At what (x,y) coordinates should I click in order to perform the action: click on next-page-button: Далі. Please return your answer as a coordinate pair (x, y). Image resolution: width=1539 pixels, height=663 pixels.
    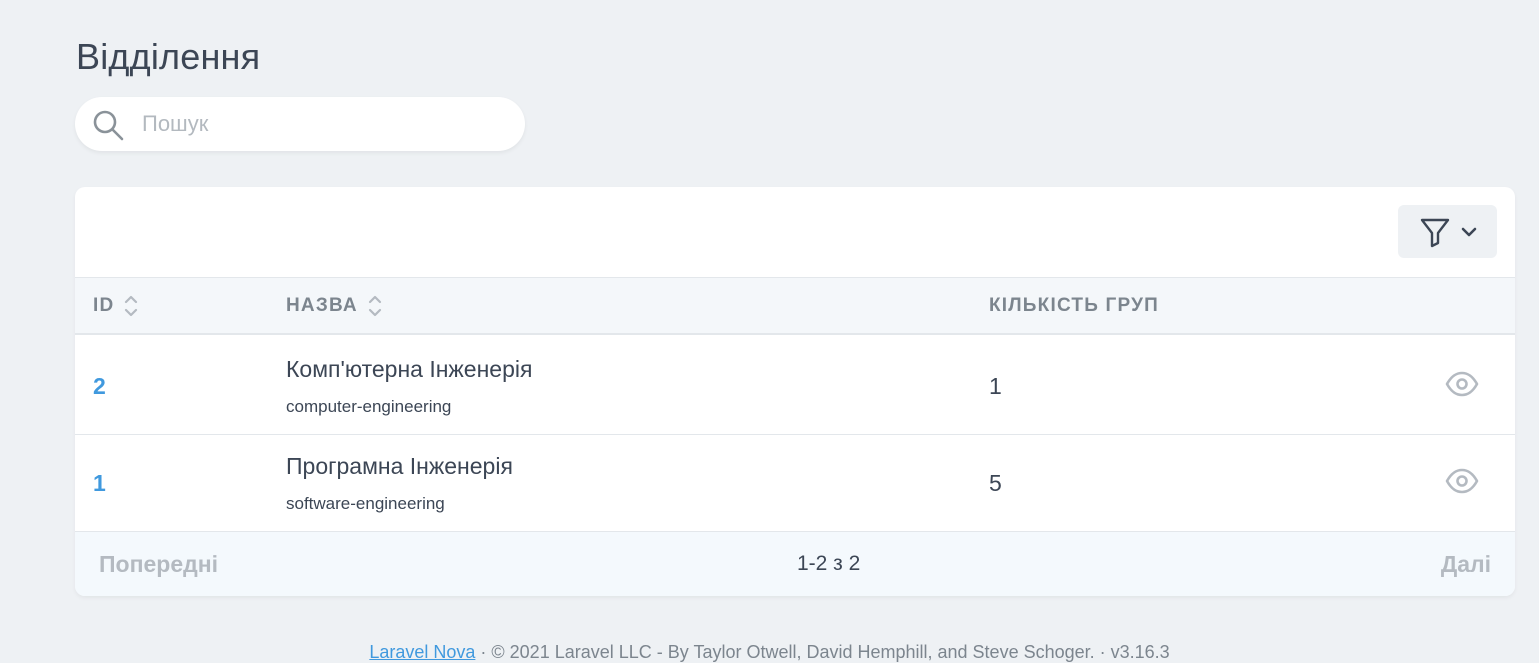
    Looking at the image, I should click on (1466, 564).